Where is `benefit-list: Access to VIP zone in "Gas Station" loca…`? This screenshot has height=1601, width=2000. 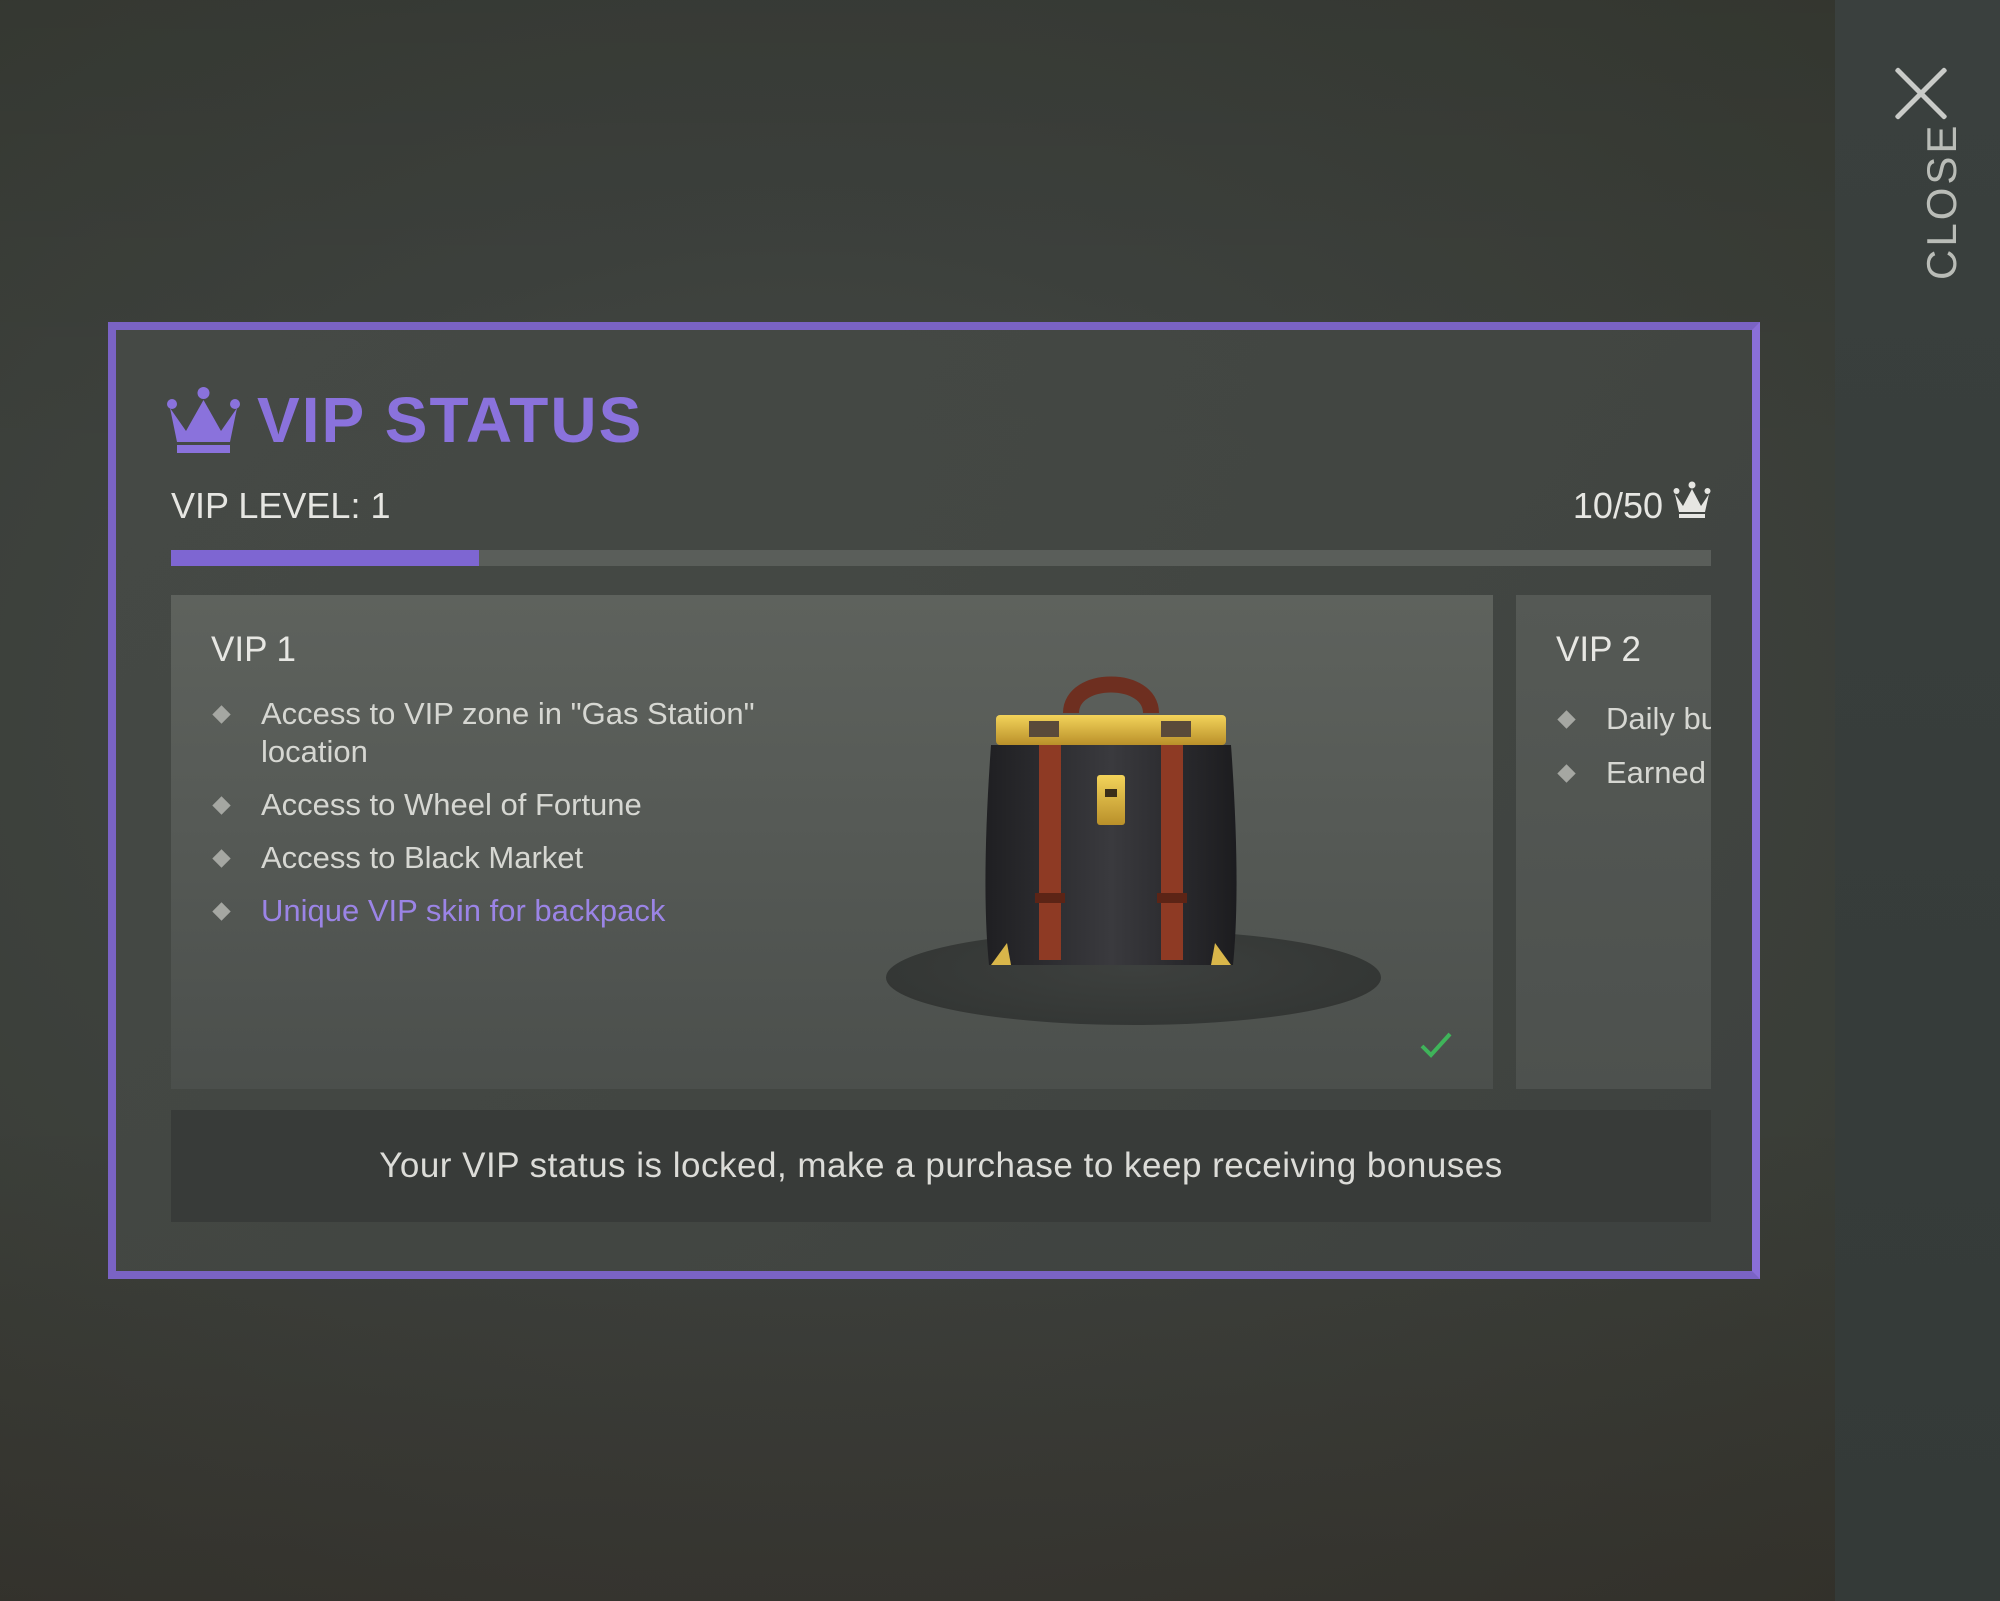 benefit-list: Access to VIP zone in "Gas Station" loca… is located at coordinates (491, 820).